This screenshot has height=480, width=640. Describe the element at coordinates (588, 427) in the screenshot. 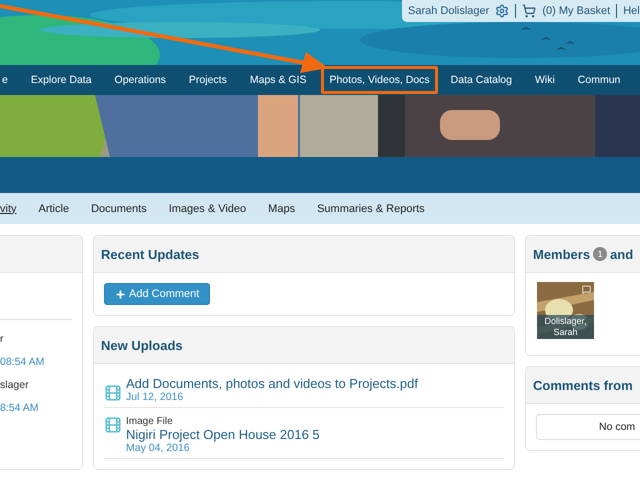

I see `empty-message: No com` at that location.